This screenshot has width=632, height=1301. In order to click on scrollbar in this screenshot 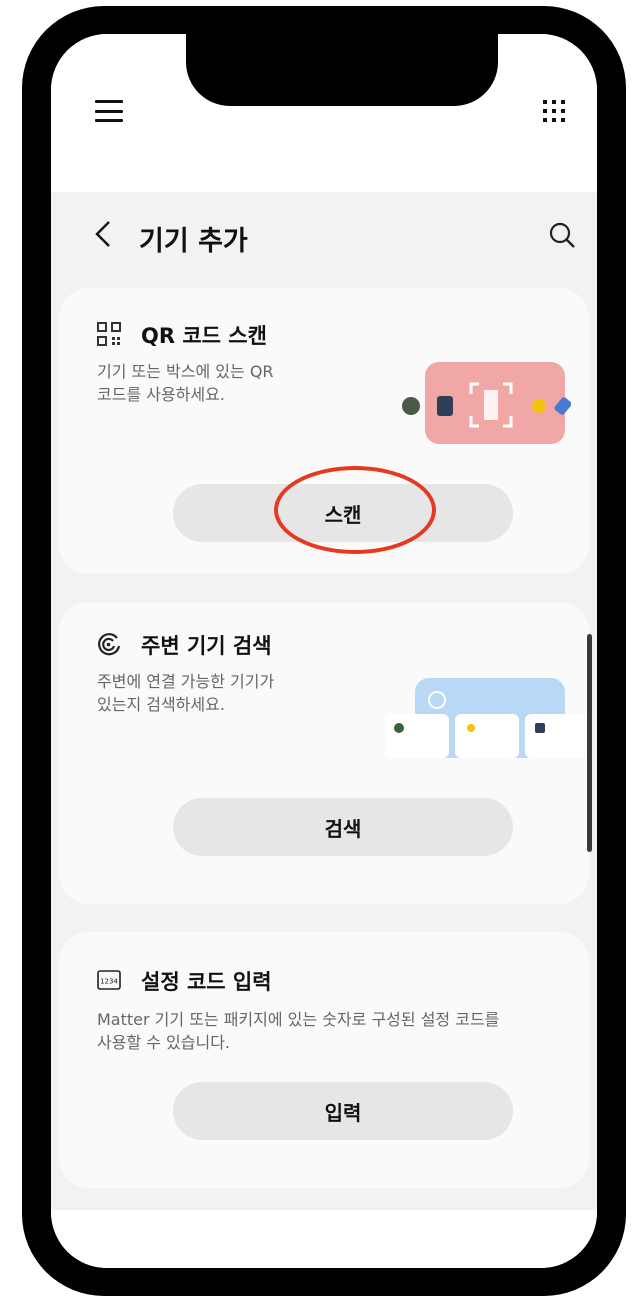, I will do `click(589, 743)`.